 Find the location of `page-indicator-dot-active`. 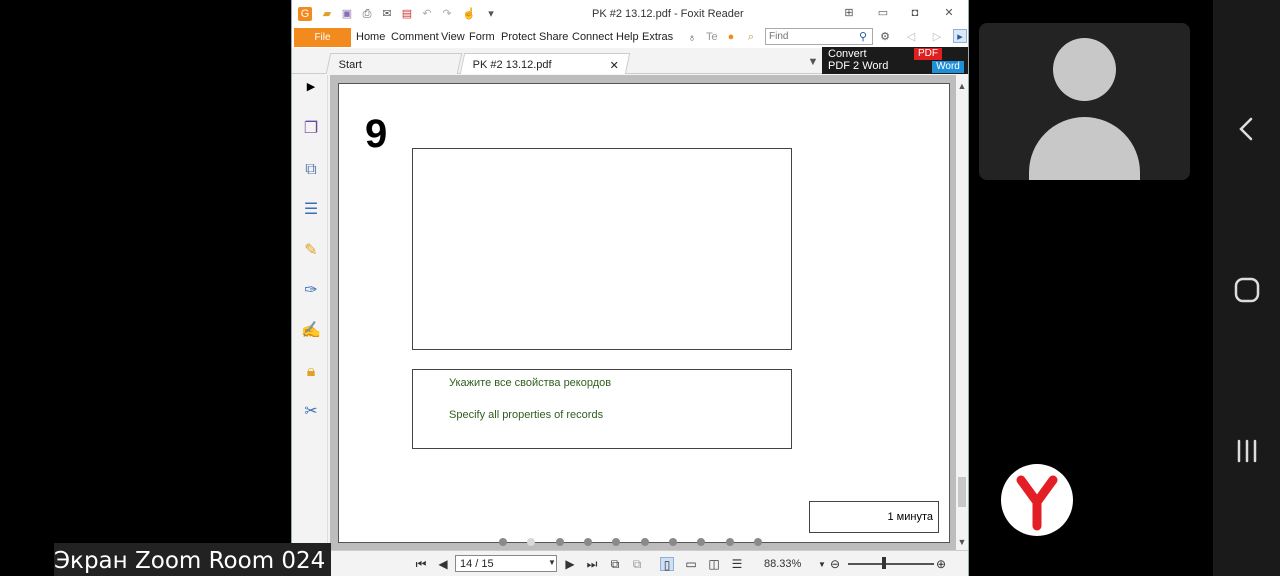

page-indicator-dot-active is located at coordinates (531, 542).